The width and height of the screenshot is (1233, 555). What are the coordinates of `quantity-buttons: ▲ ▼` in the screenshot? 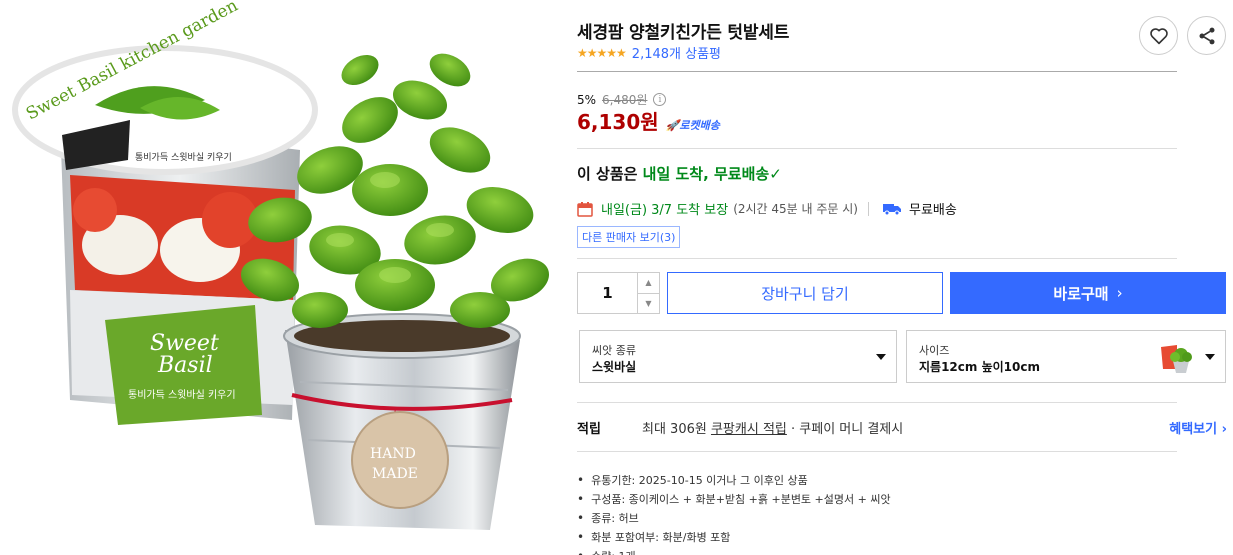 It's located at (648, 293).